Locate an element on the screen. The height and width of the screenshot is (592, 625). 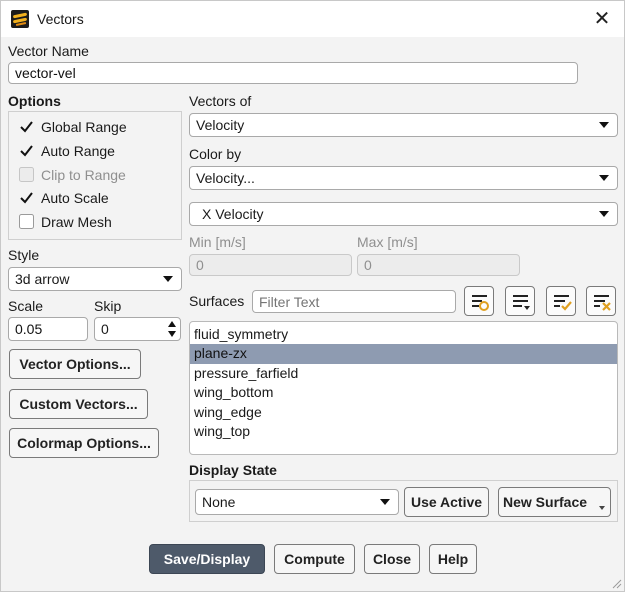
auto-scale-checkbox is located at coordinates (26, 197).